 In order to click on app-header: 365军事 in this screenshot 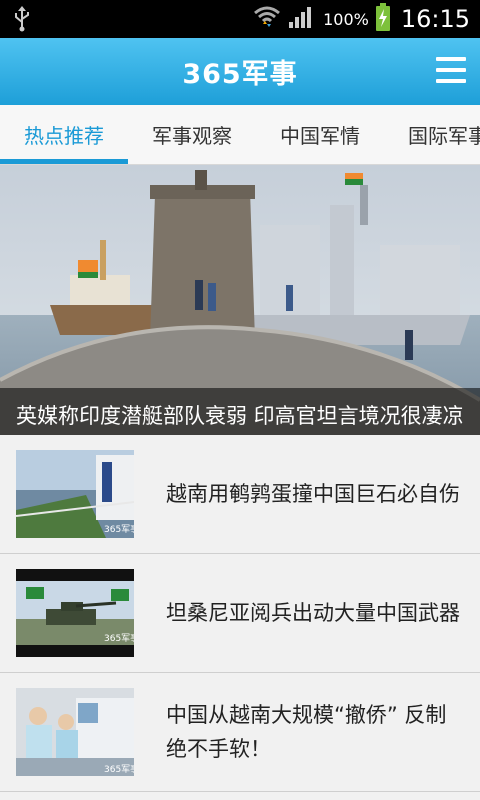, I will do `click(240, 71)`.